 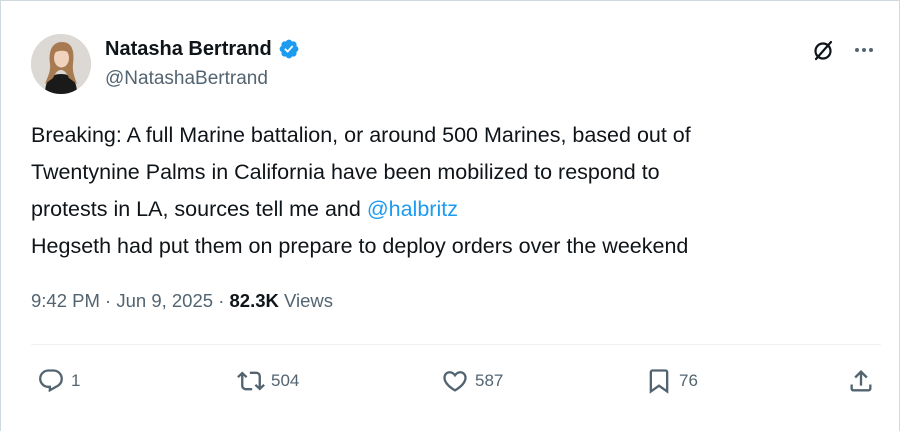 I want to click on divider, so click(x=456, y=344).